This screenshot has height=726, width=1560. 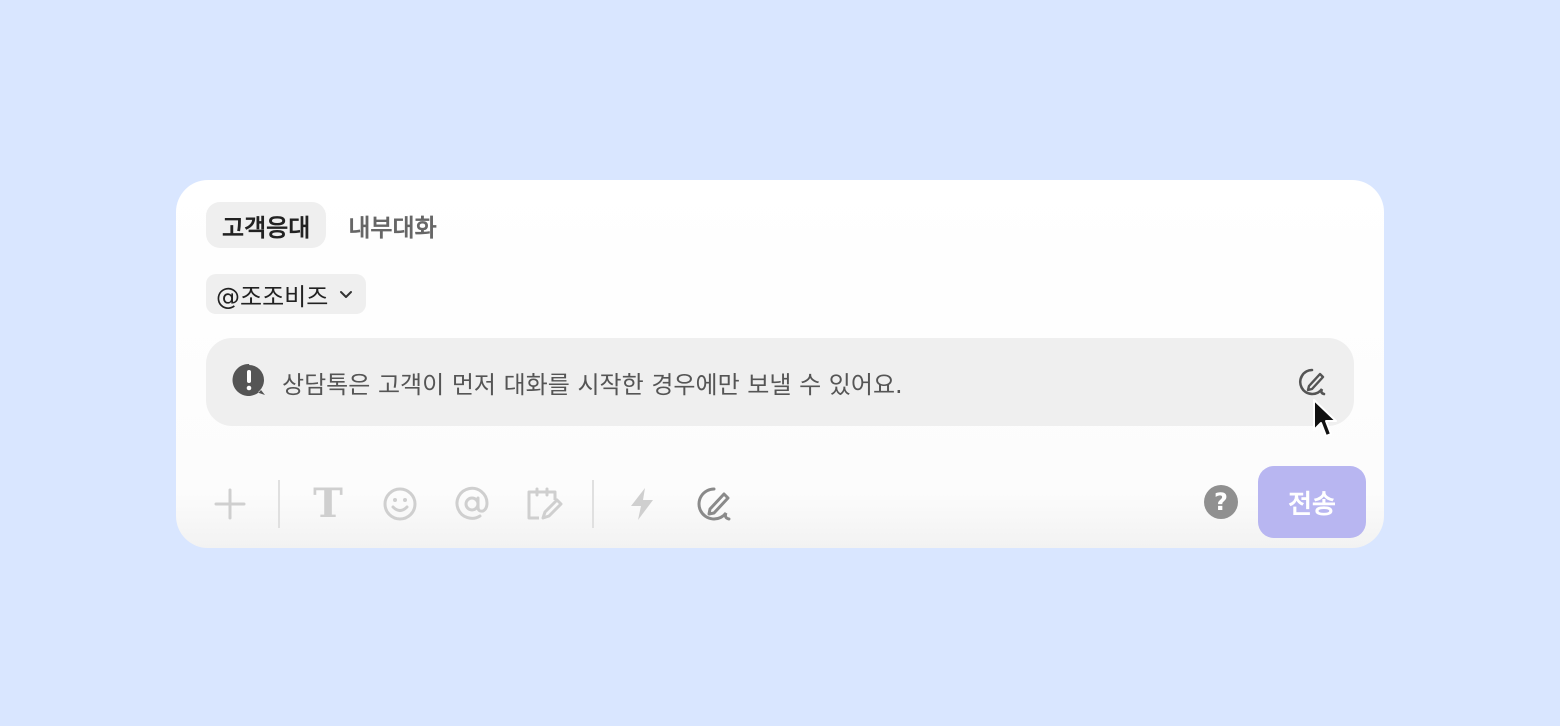 What do you see at coordinates (642, 504) in the screenshot?
I see `lightning-icon` at bounding box center [642, 504].